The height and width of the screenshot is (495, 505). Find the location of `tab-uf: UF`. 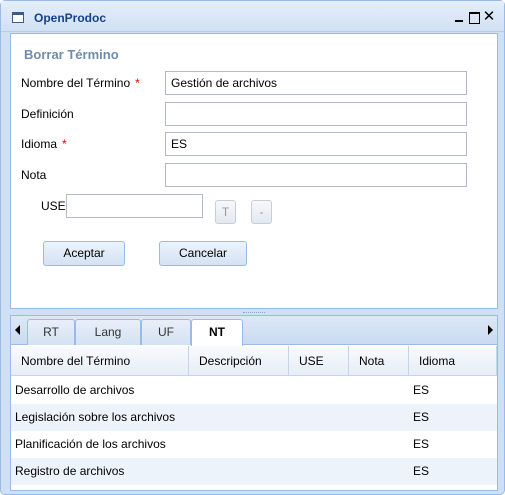

tab-uf: UF is located at coordinates (166, 332).